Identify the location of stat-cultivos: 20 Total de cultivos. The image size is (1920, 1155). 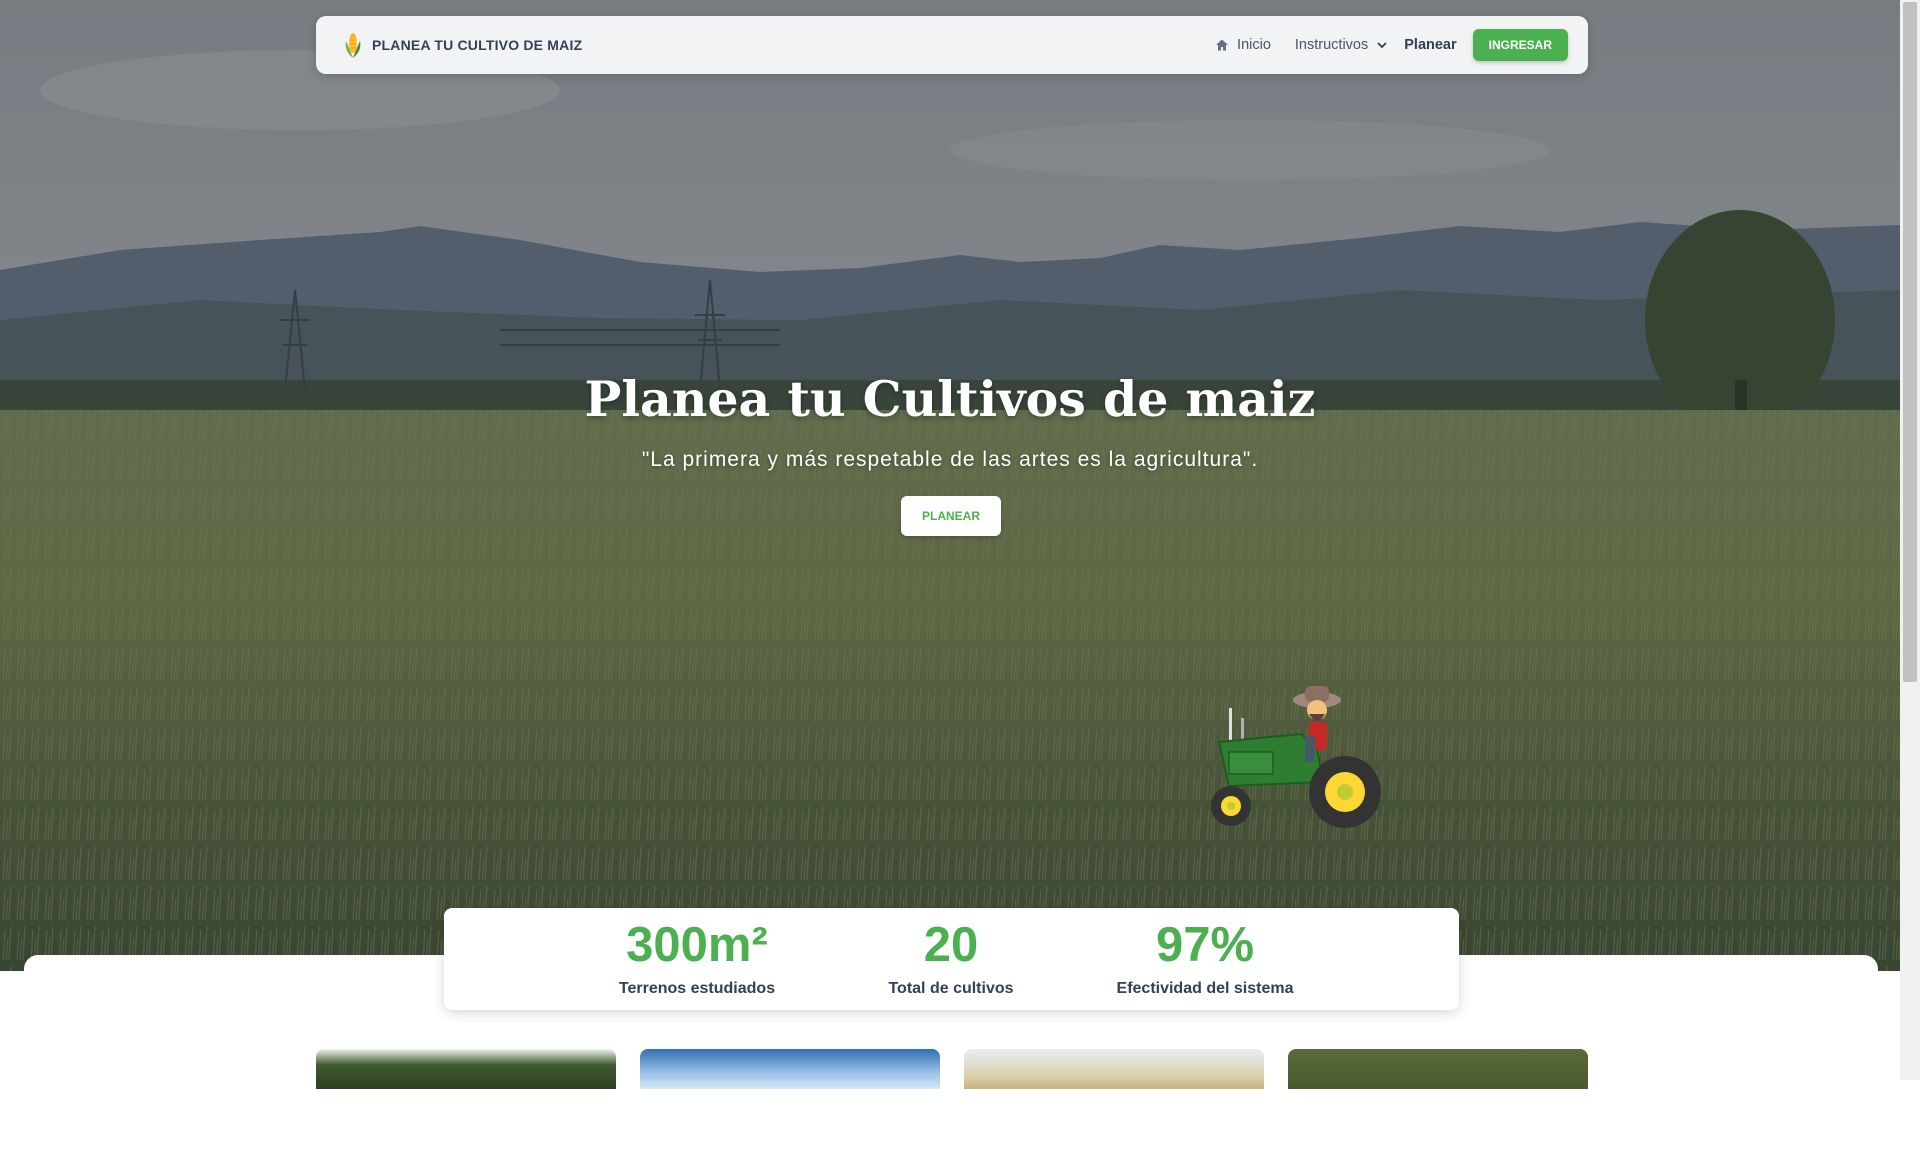
(951, 953).